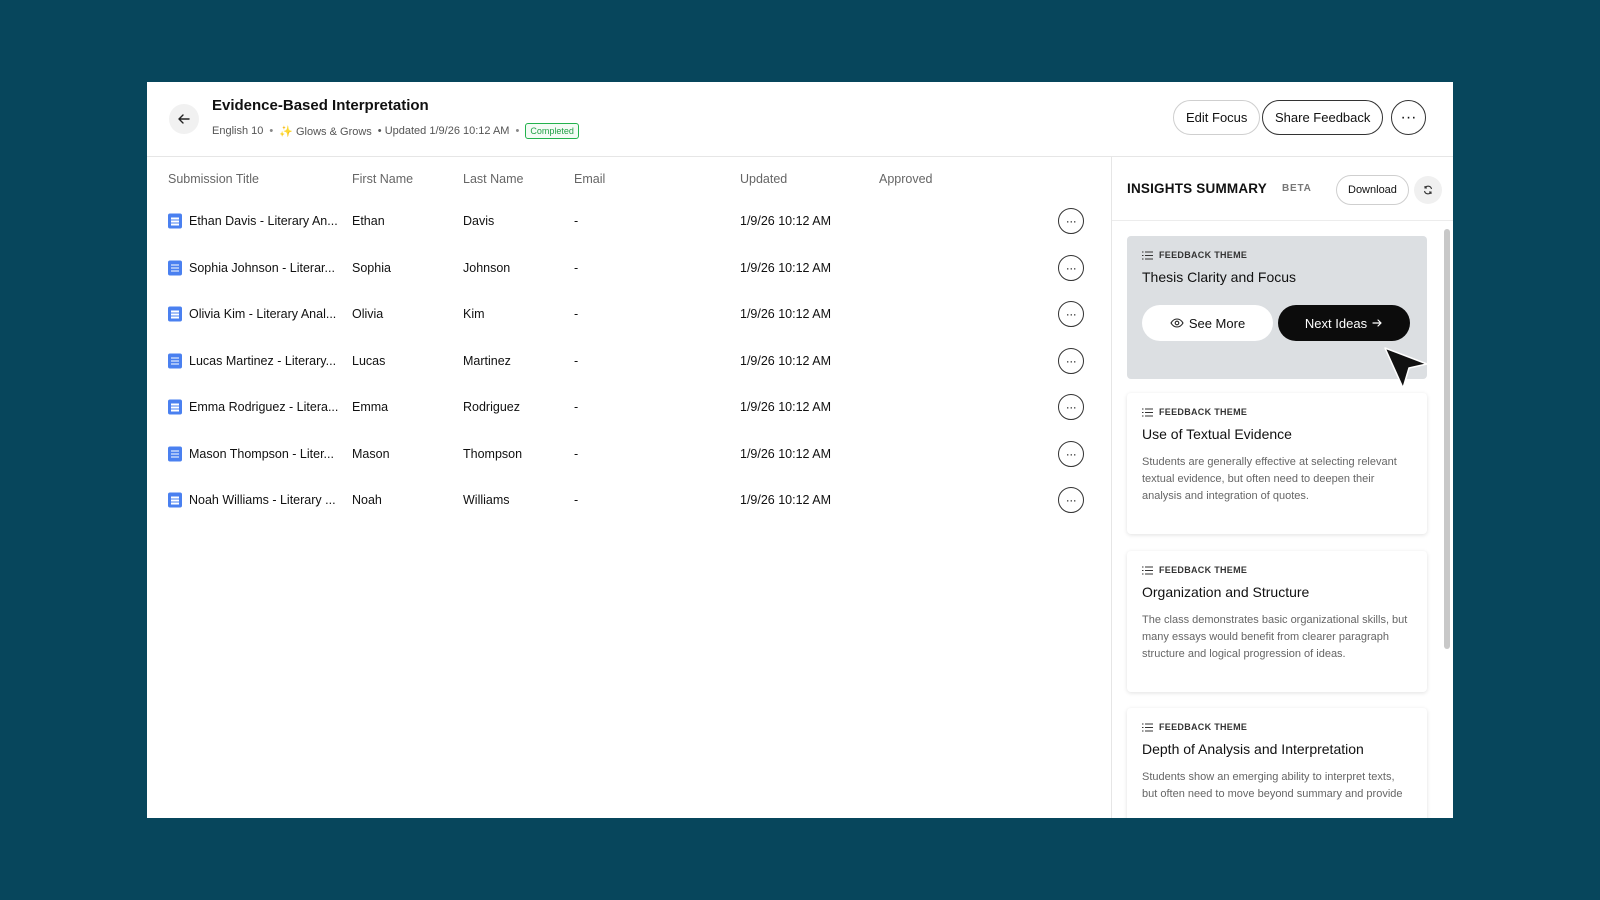  I want to click on next-ideas-label: Next Ideas, so click(1336, 323).